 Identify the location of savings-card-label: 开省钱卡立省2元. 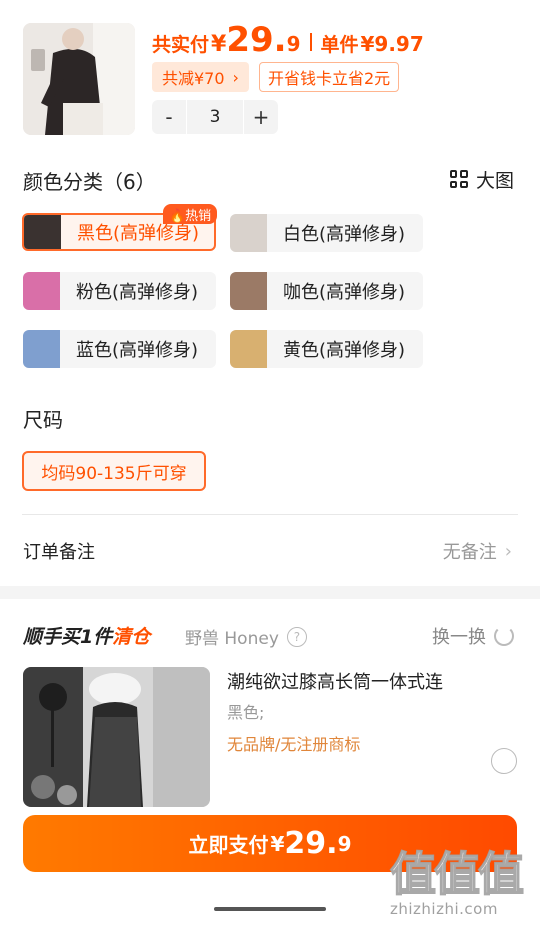
(329, 78).